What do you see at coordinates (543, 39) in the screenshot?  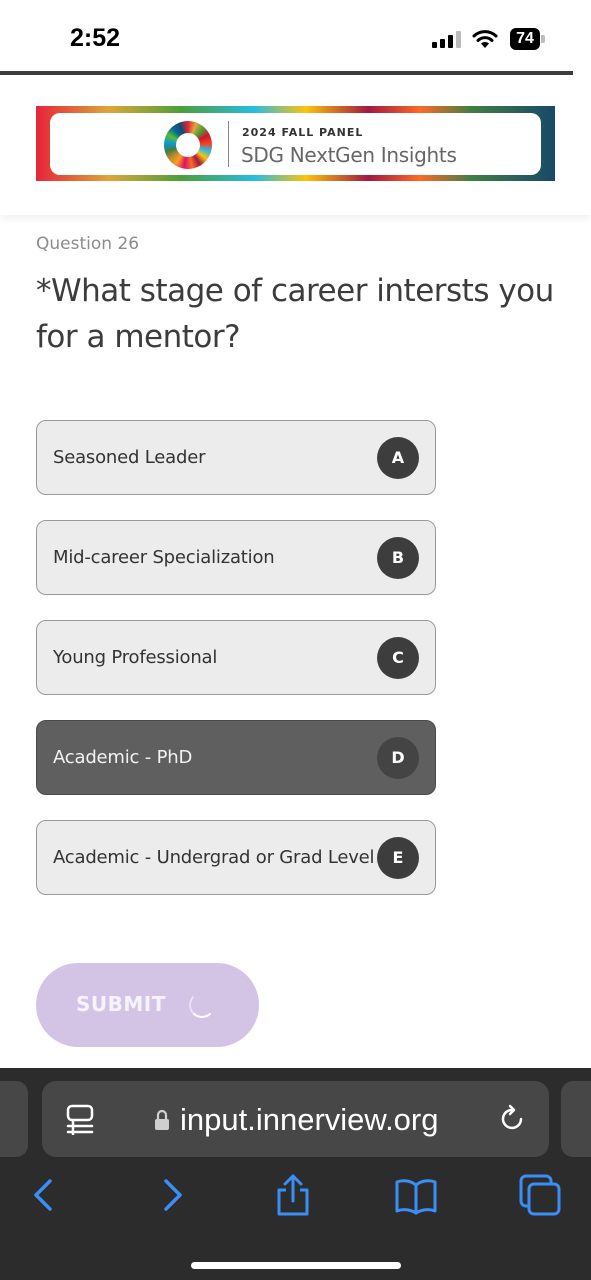 I see `battery-tip` at bounding box center [543, 39].